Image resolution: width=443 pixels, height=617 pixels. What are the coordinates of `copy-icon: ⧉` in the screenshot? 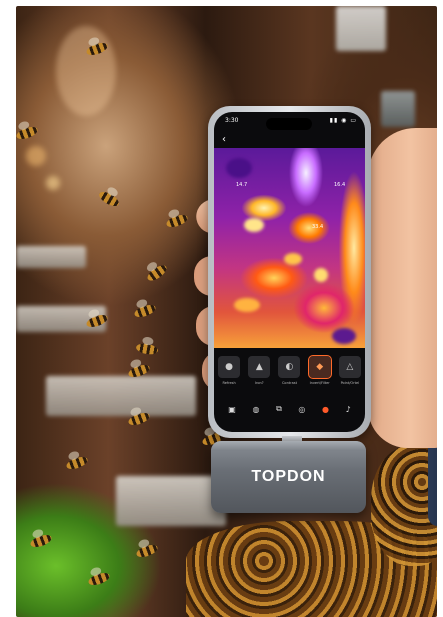 It's located at (279, 409).